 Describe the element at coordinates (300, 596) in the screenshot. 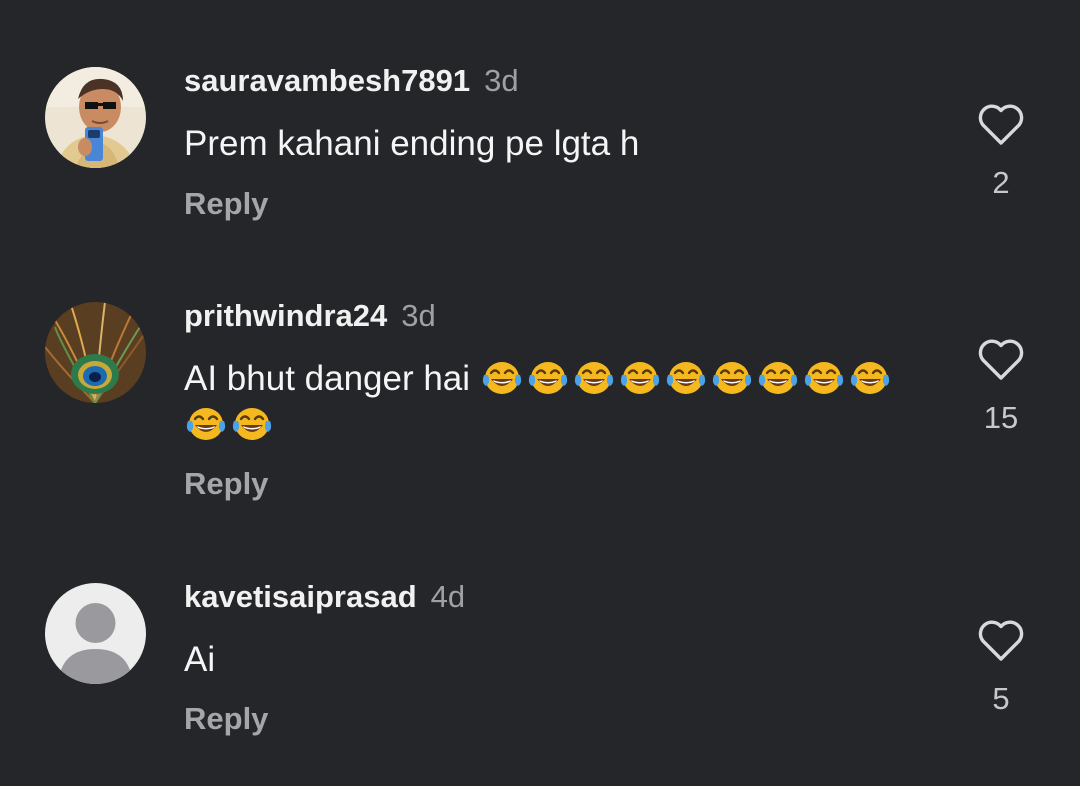

I see `username: kavetisaiprasad` at that location.